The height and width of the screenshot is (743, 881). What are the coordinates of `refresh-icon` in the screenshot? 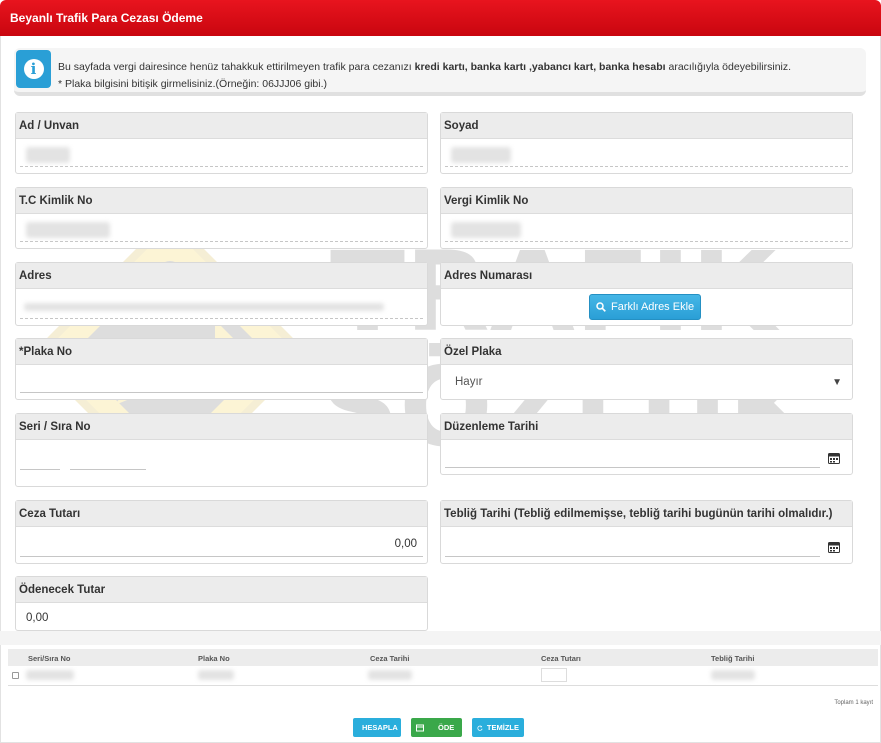 It's located at (480, 728).